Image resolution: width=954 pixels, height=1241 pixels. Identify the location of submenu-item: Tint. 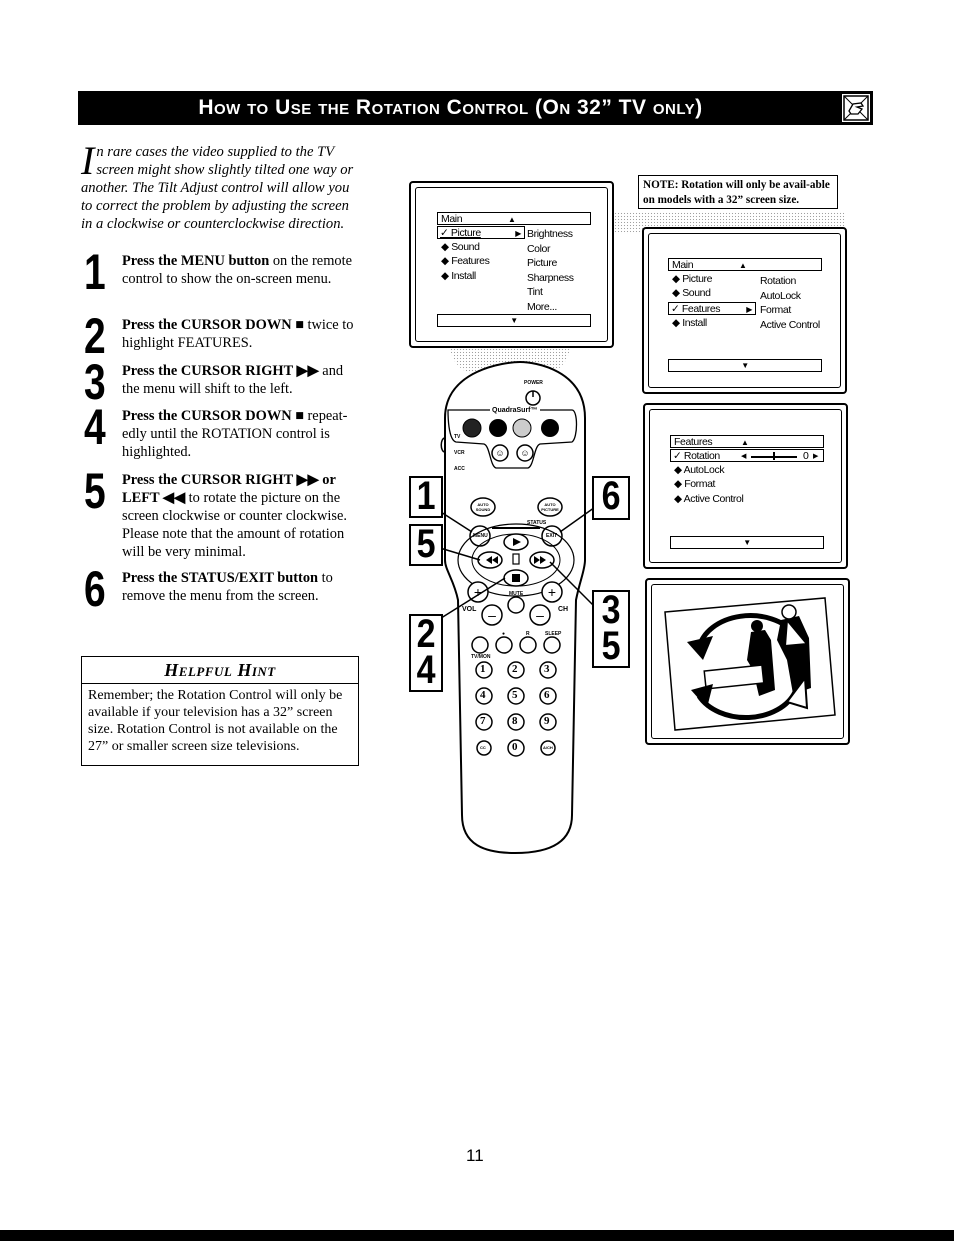
(535, 292).